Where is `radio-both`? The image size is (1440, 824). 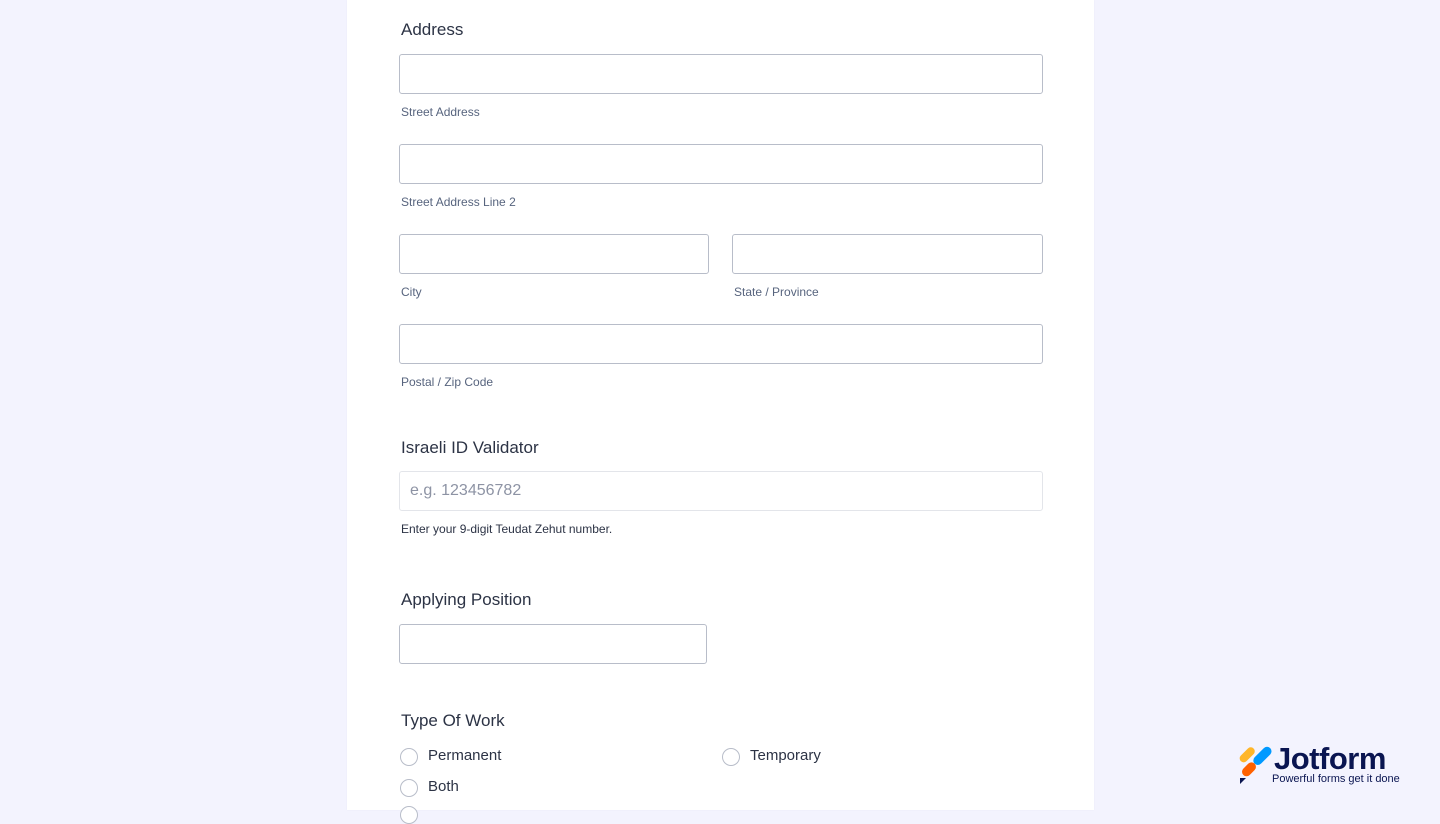 radio-both is located at coordinates (409, 788).